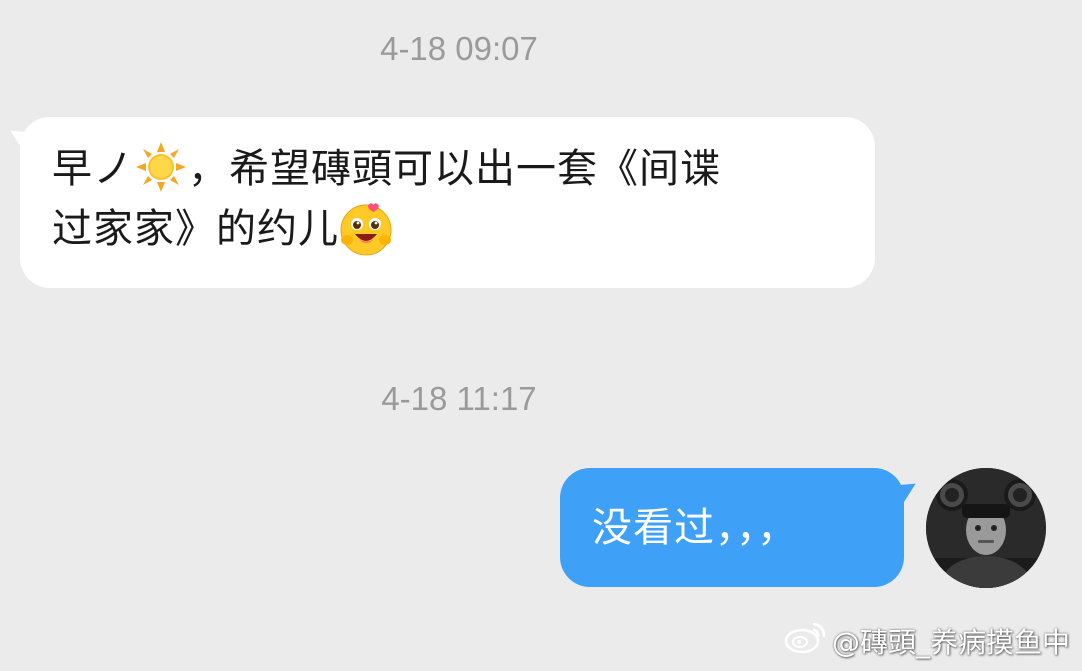 The height and width of the screenshot is (671, 1082). I want to click on incoming-text-part: 早ノ, so click(93, 169).